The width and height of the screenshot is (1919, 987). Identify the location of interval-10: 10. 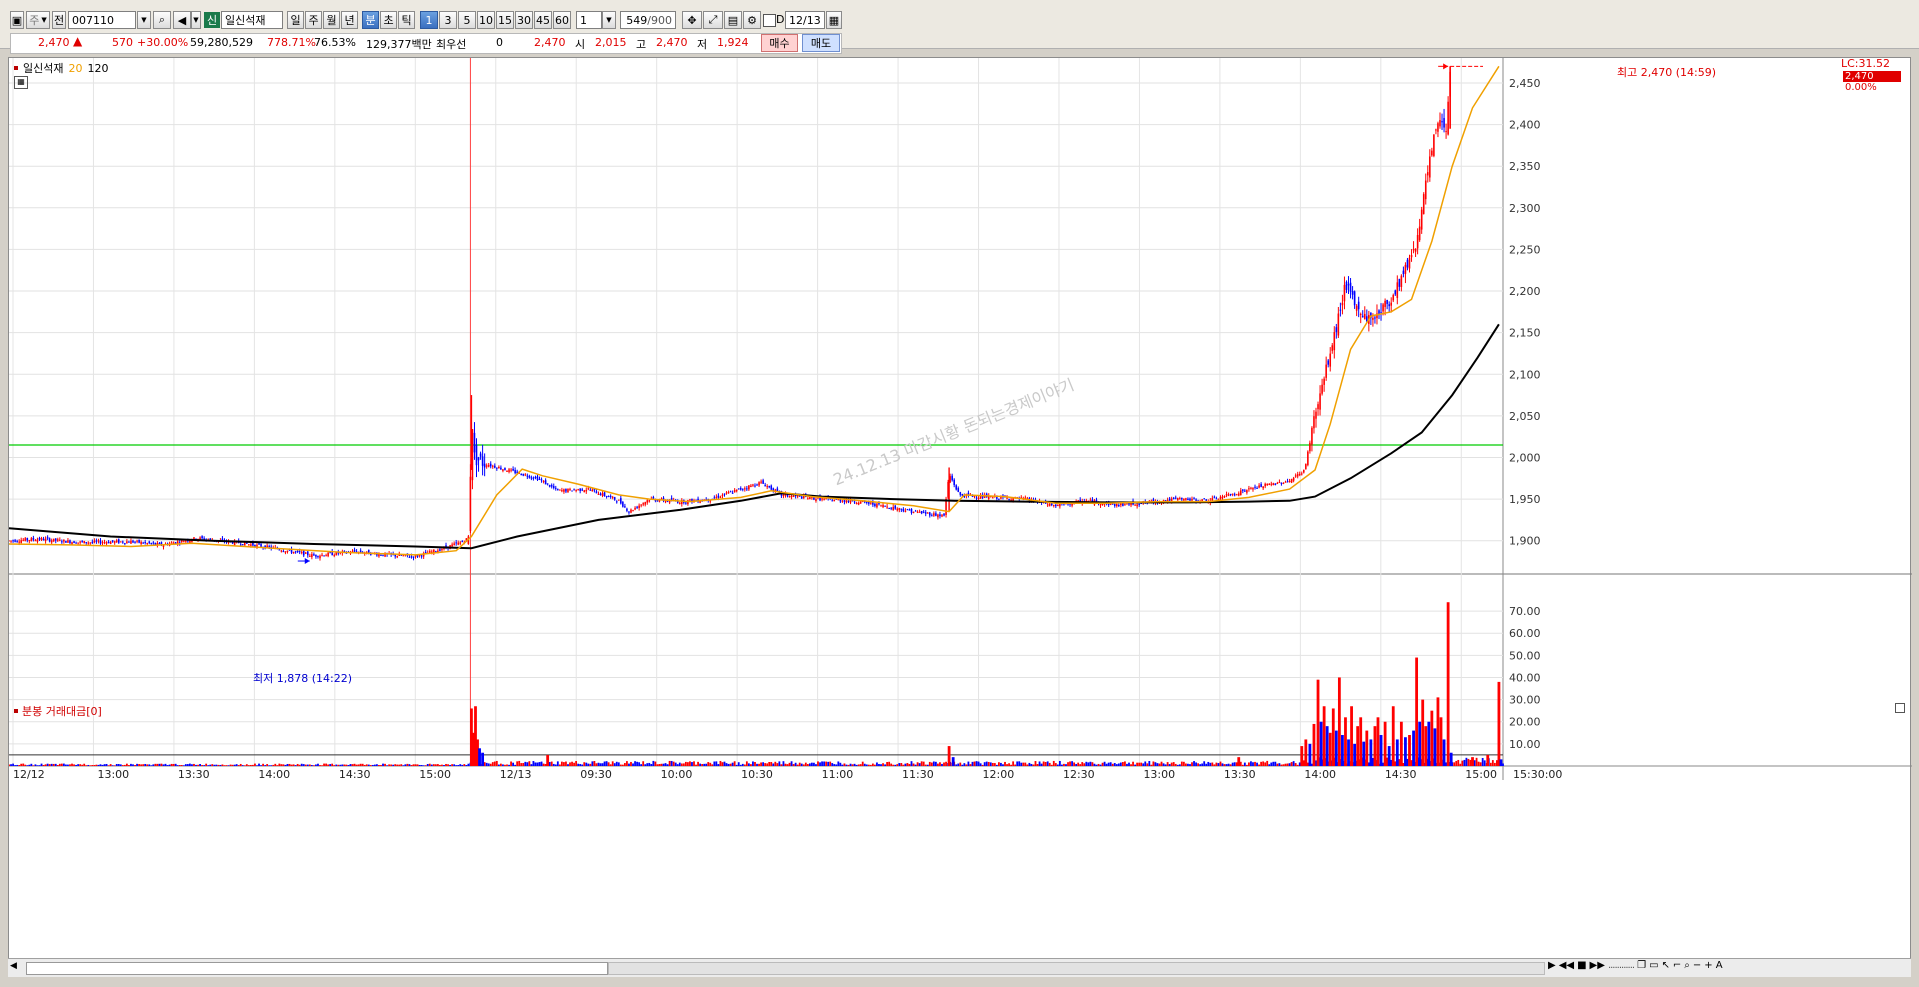
(486, 20).